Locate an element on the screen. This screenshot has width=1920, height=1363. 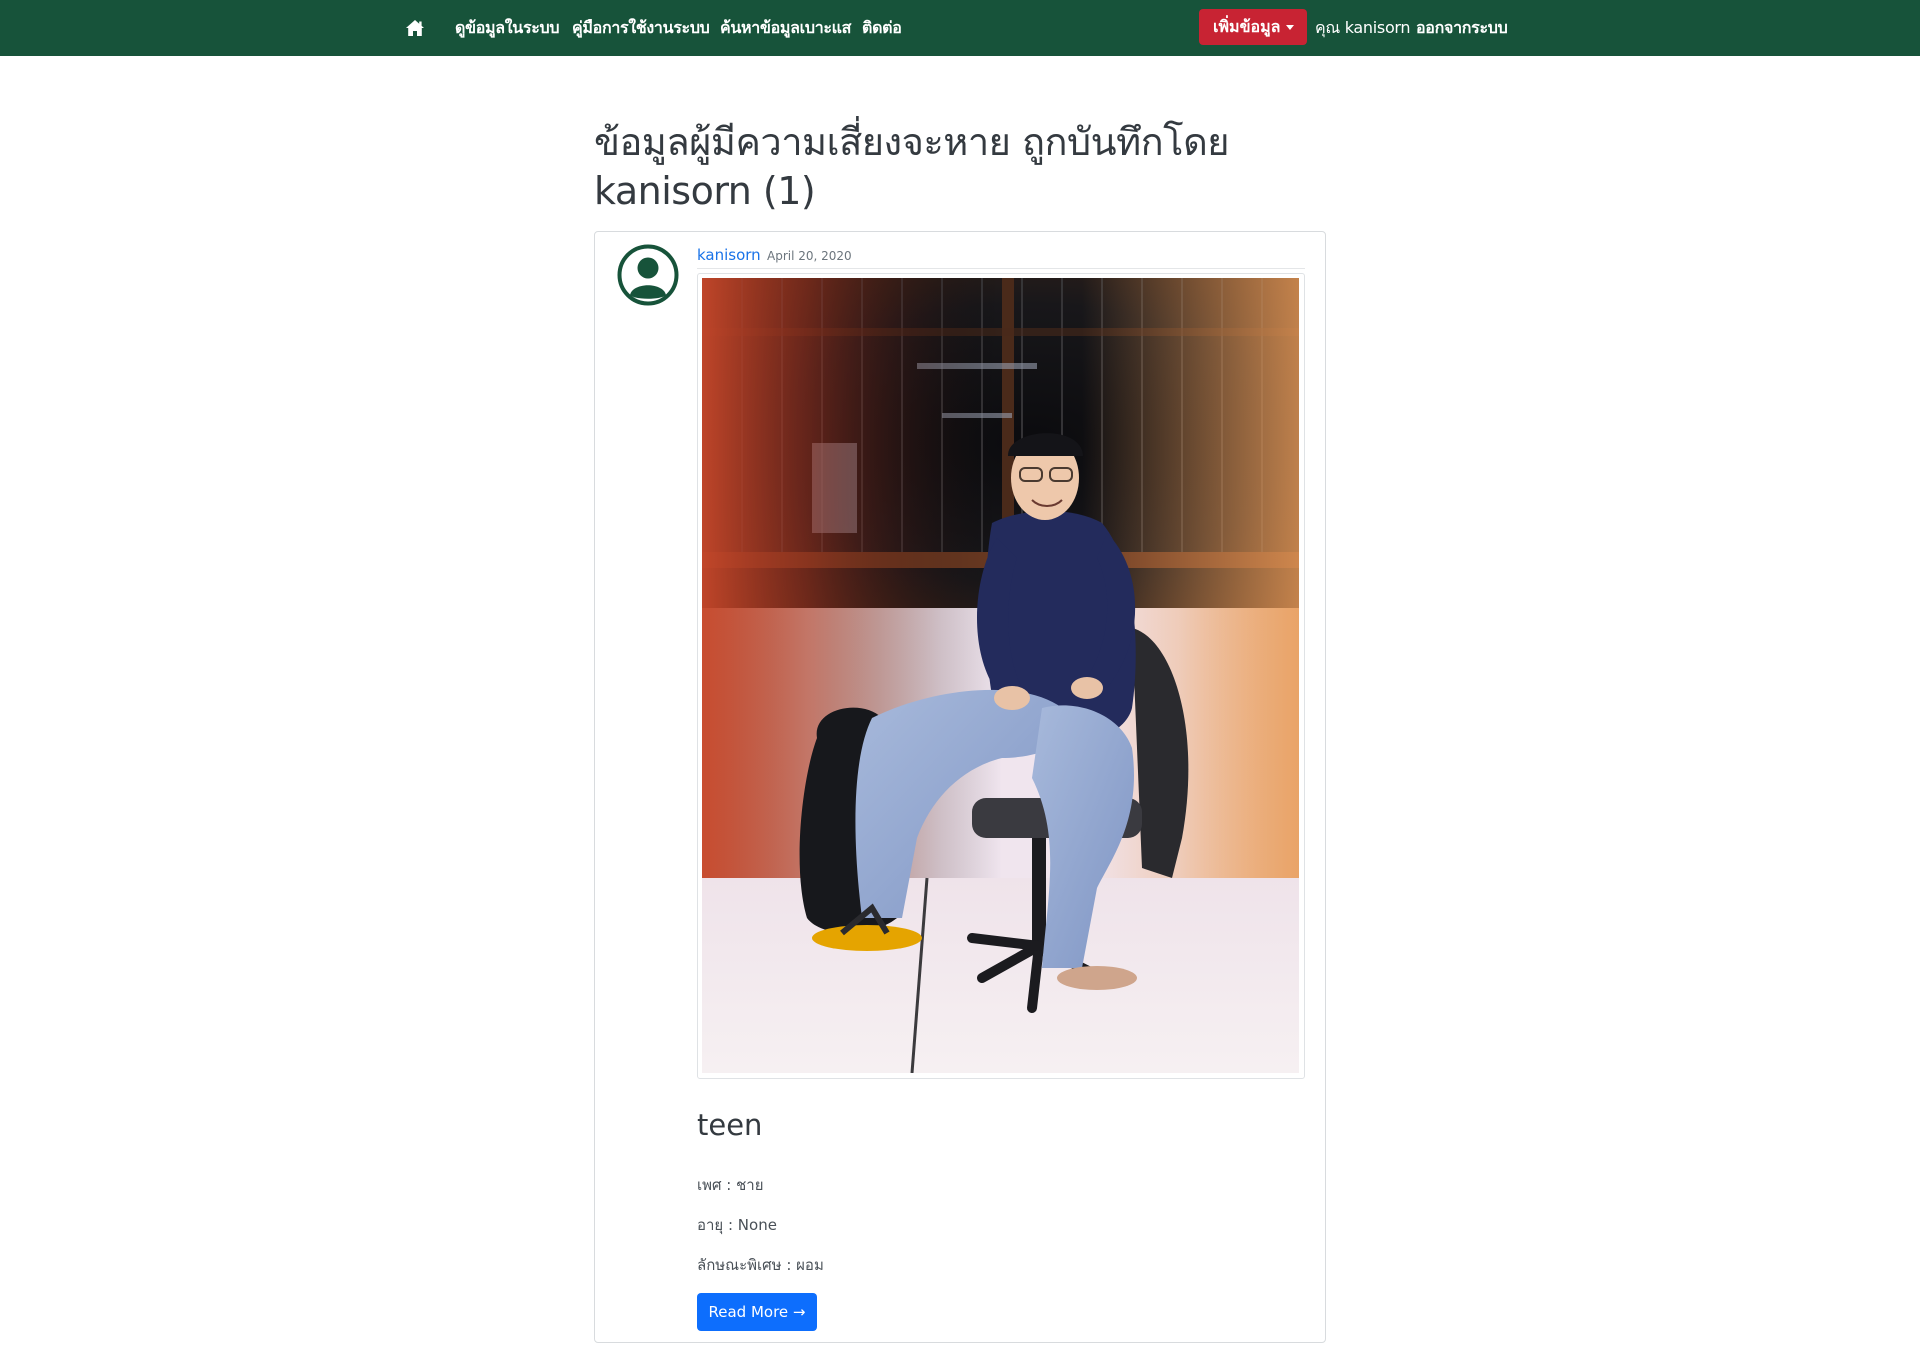
user-circle-icon is located at coordinates (648, 275).